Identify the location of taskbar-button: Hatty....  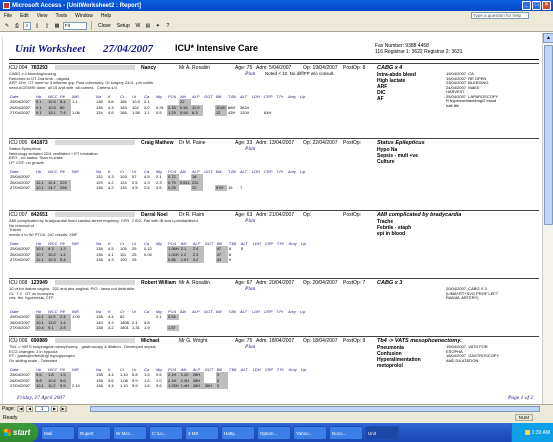
(238, 432).